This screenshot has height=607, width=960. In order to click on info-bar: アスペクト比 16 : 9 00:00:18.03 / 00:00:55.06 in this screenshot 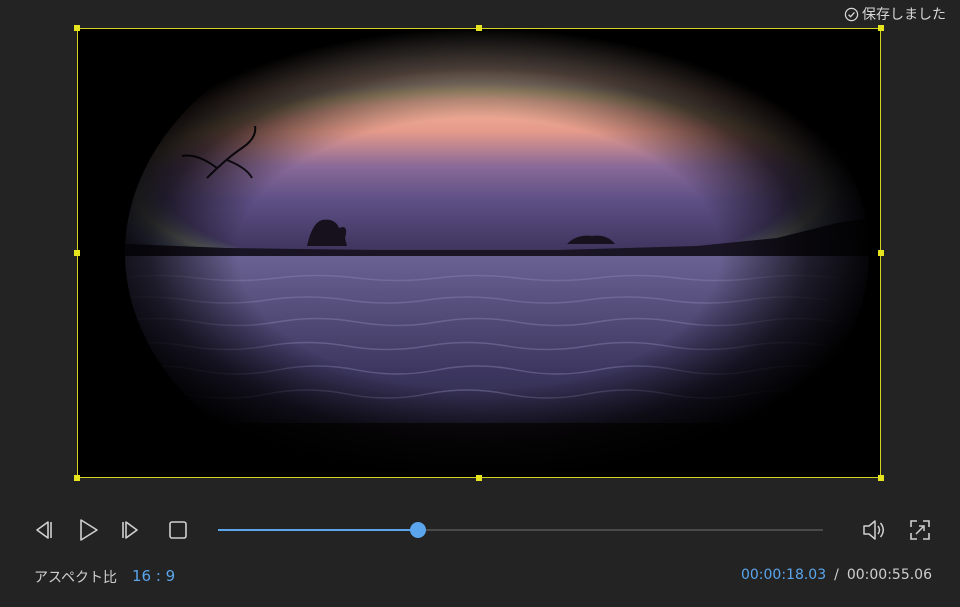, I will do `click(480, 576)`.